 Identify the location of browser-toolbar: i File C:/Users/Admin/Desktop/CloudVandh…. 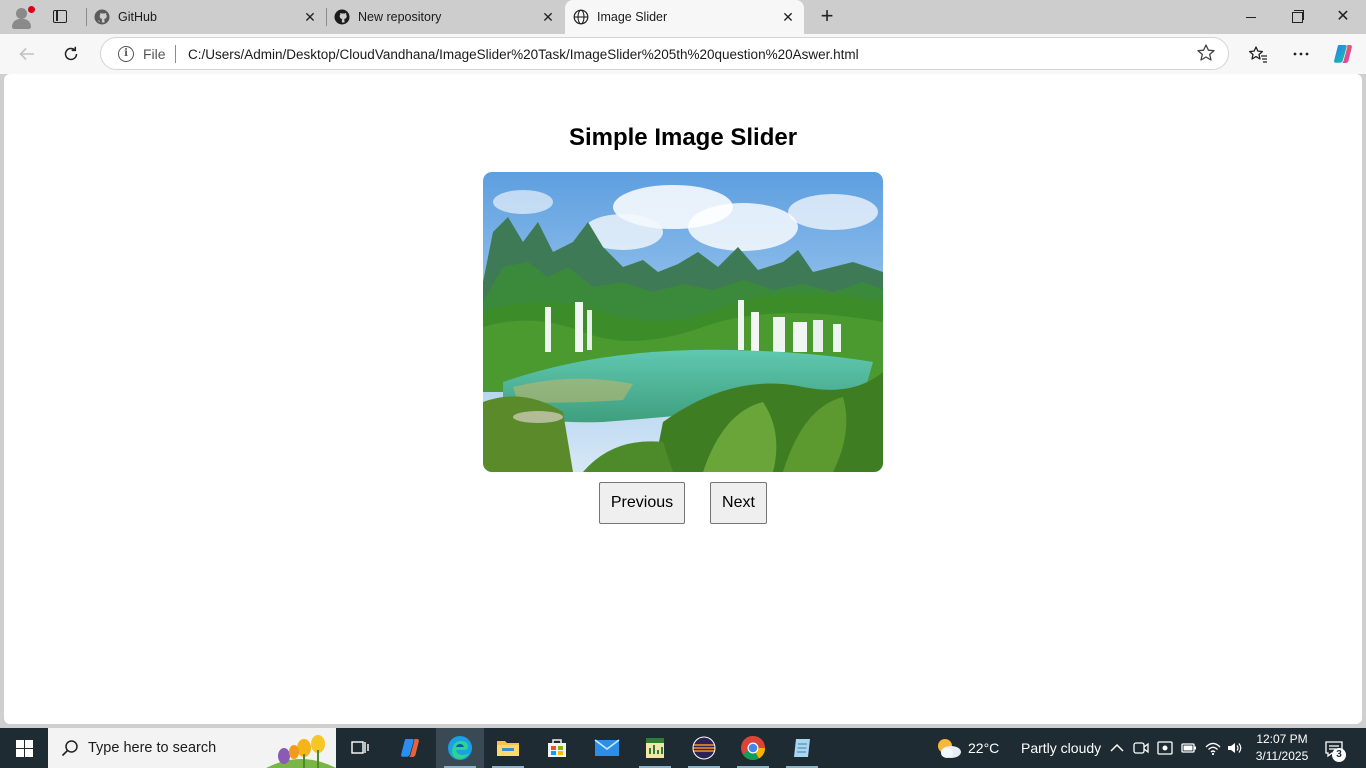
(683, 54).